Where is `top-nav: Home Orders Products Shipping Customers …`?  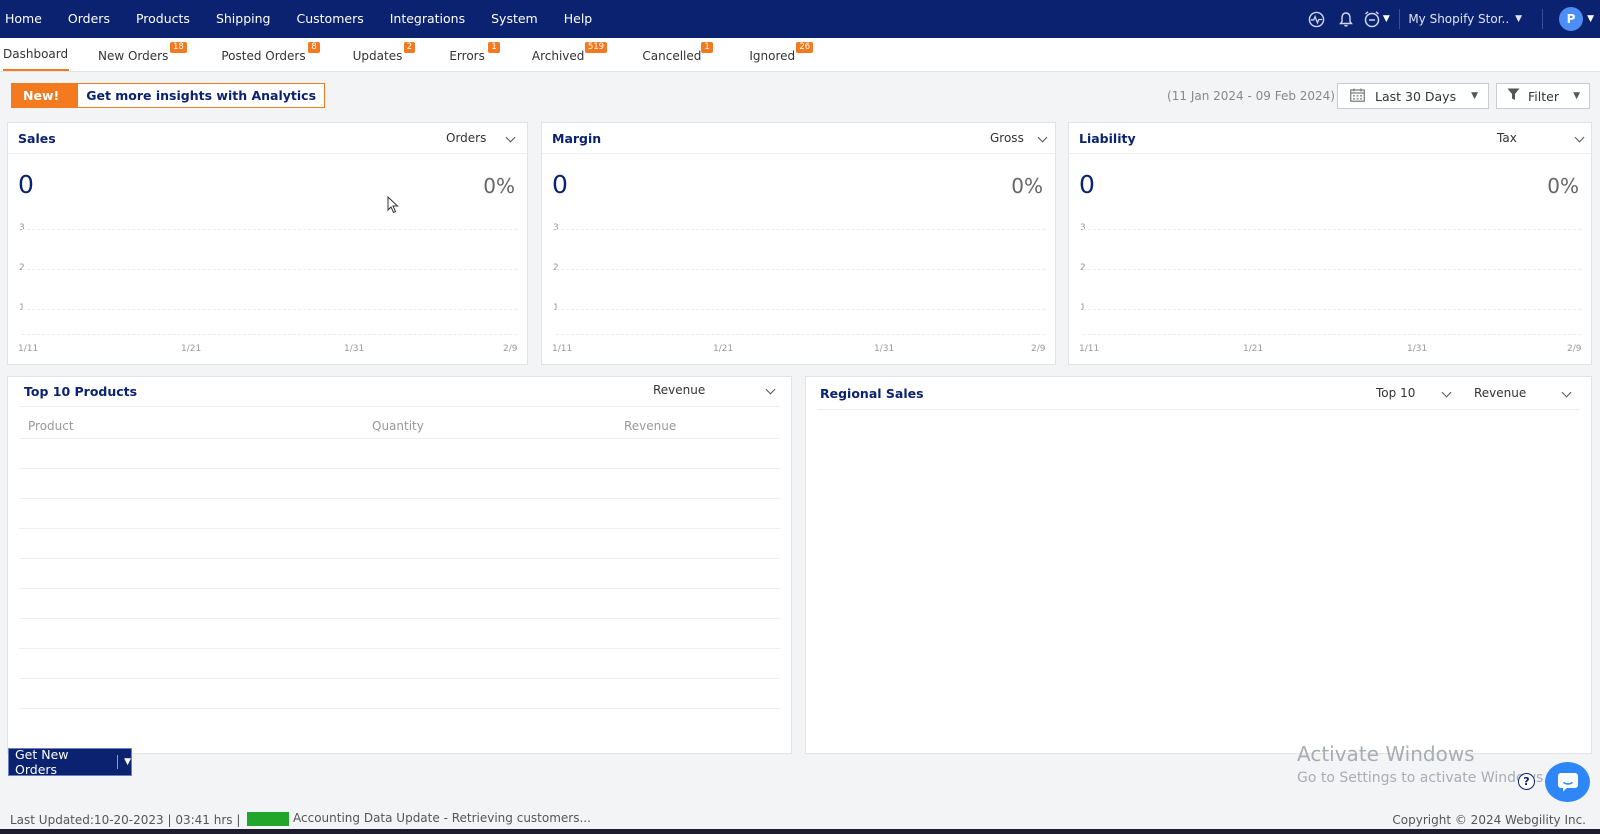 top-nav: Home Orders Products Shipping Customers … is located at coordinates (800, 19).